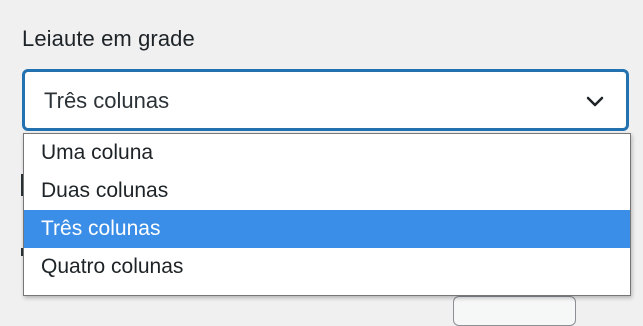 The width and height of the screenshot is (643, 326). What do you see at coordinates (327, 191) in the screenshot?
I see `option-two-columns: Duas colunas` at bounding box center [327, 191].